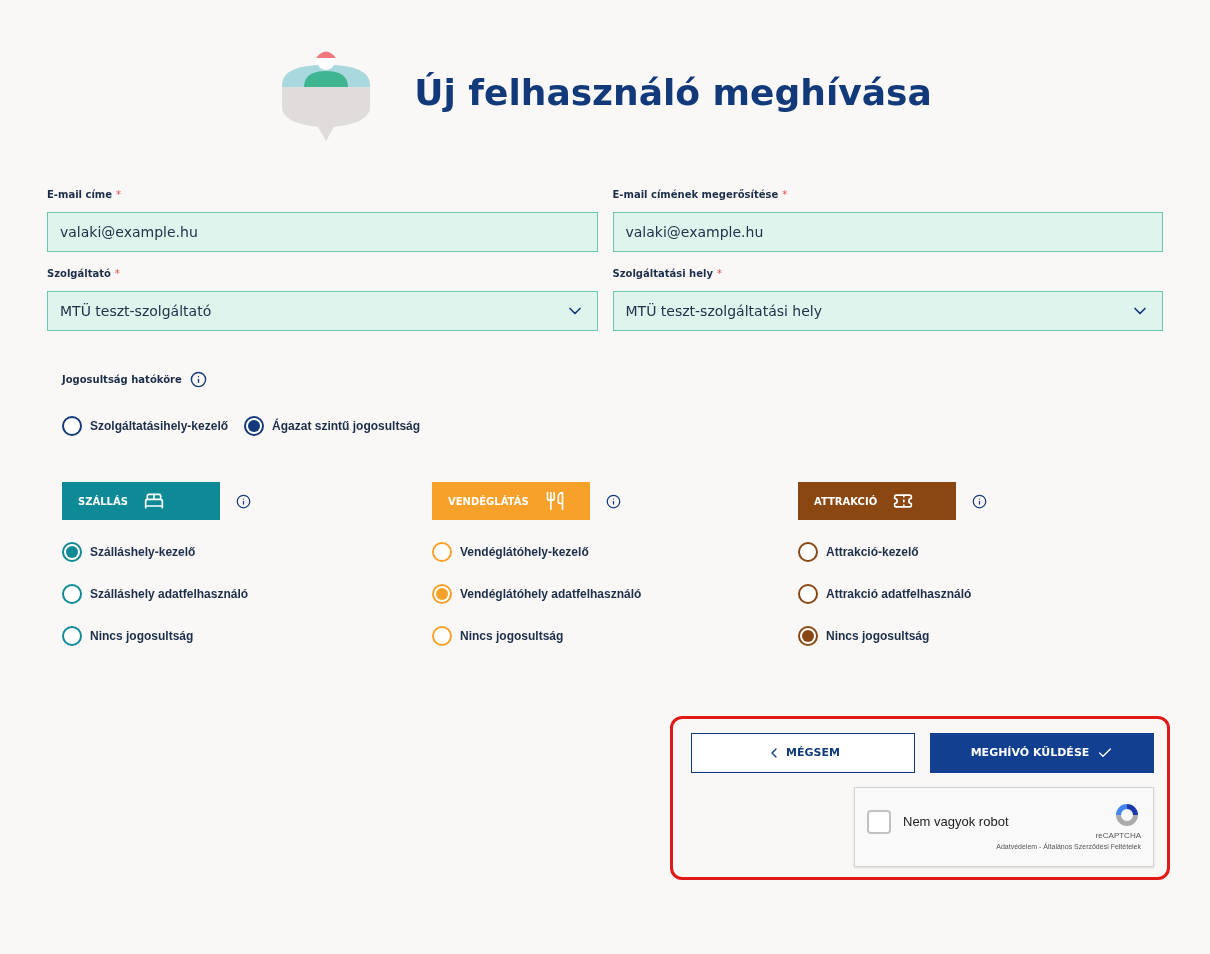 The height and width of the screenshot is (954, 1210). What do you see at coordinates (673, 93) in the screenshot?
I see `page-title: Új felhasználó meghívása` at bounding box center [673, 93].